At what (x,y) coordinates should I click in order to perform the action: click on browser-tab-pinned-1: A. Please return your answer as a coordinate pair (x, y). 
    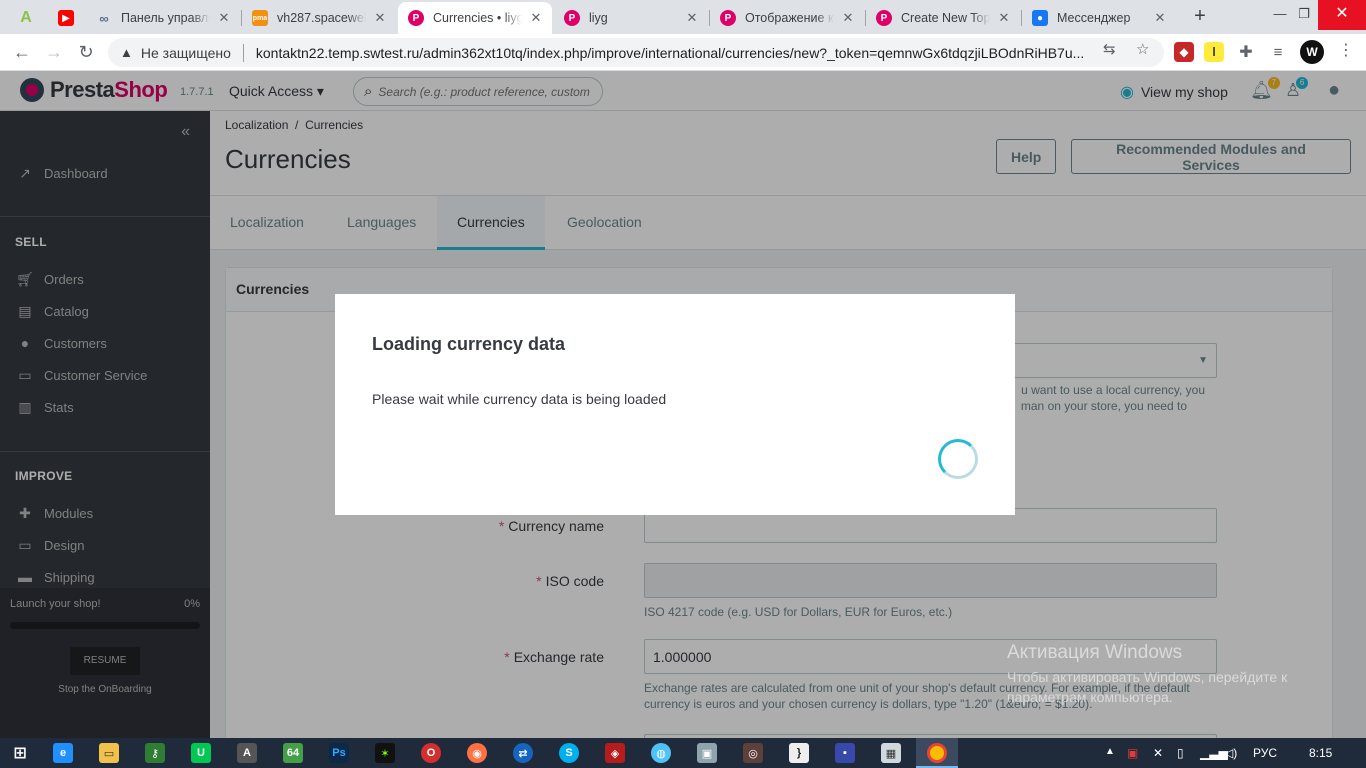
    Looking at the image, I should click on (26, 18).